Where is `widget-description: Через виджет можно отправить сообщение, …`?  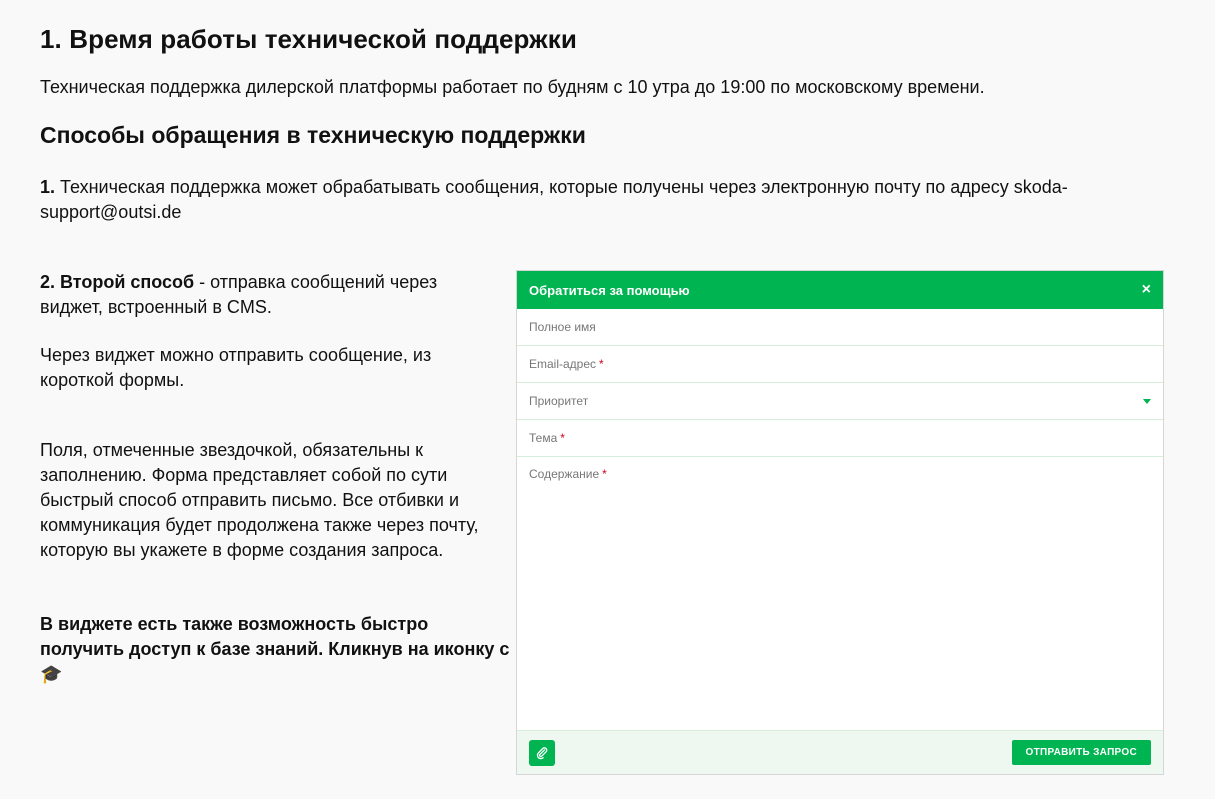
widget-description: Через виджет можно отправить сообщение, … is located at coordinates (236, 367).